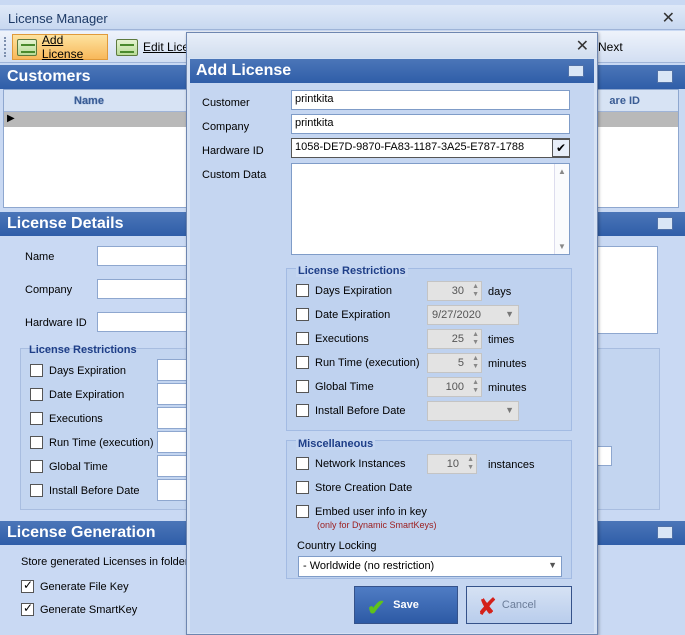  I want to click on cancel-button: ✘ Cancel, so click(519, 605).